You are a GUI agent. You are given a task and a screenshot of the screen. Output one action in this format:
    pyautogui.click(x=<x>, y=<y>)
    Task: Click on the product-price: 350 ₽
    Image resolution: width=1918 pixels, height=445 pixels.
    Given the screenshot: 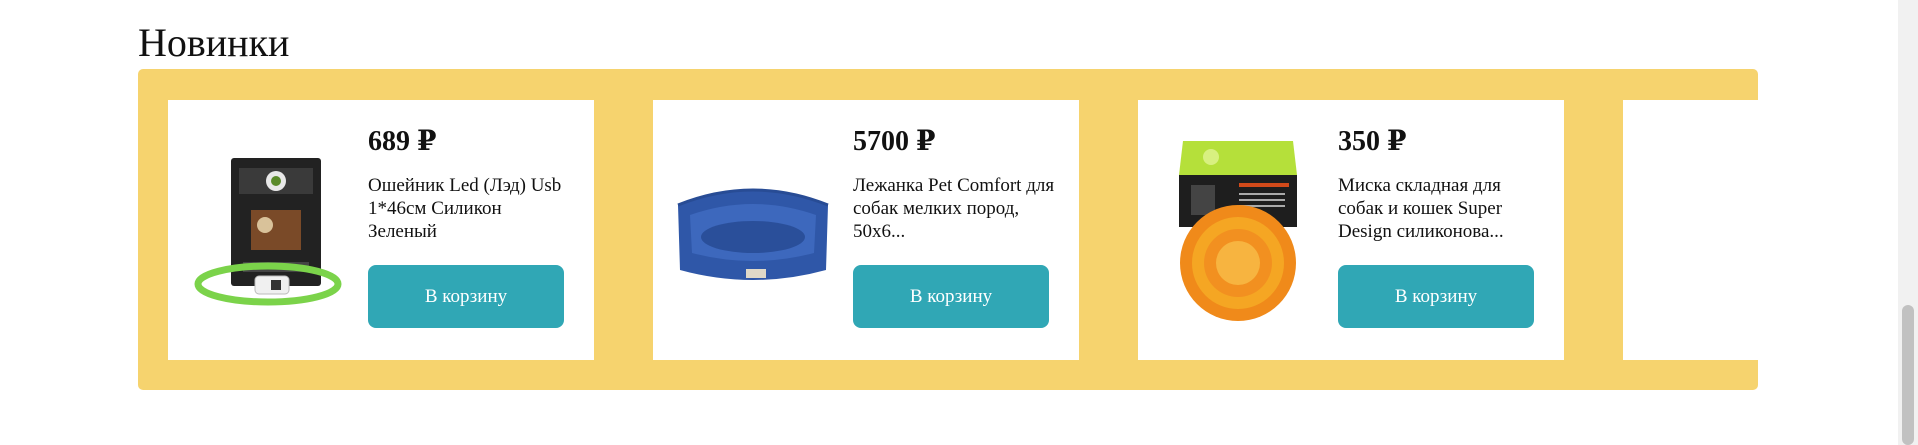 What is the action you would take?
    pyautogui.click(x=1372, y=141)
    